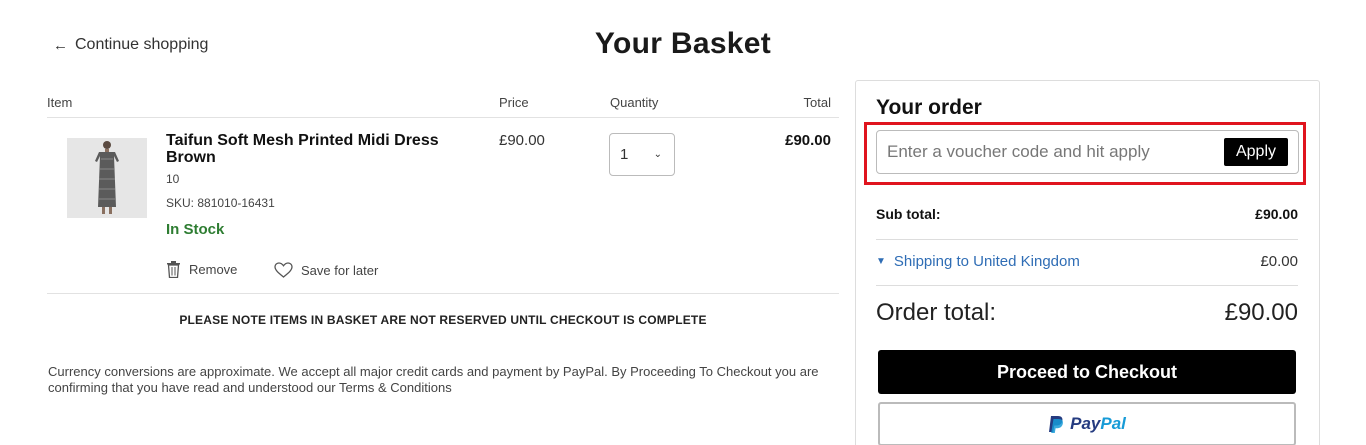  What do you see at coordinates (283, 270) in the screenshot?
I see `heart-icon` at bounding box center [283, 270].